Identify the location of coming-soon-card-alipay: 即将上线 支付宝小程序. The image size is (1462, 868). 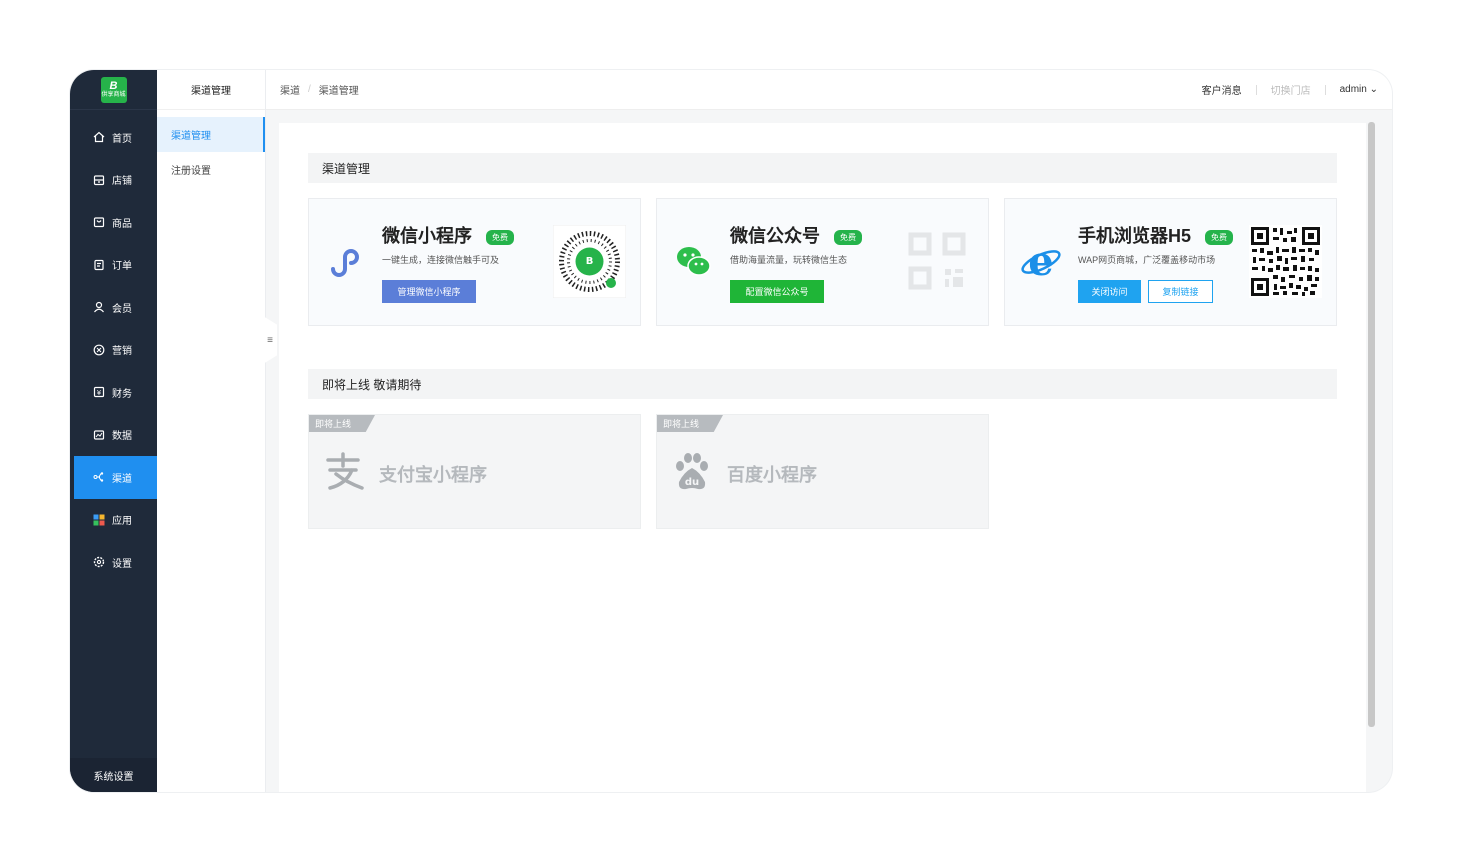
(474, 471).